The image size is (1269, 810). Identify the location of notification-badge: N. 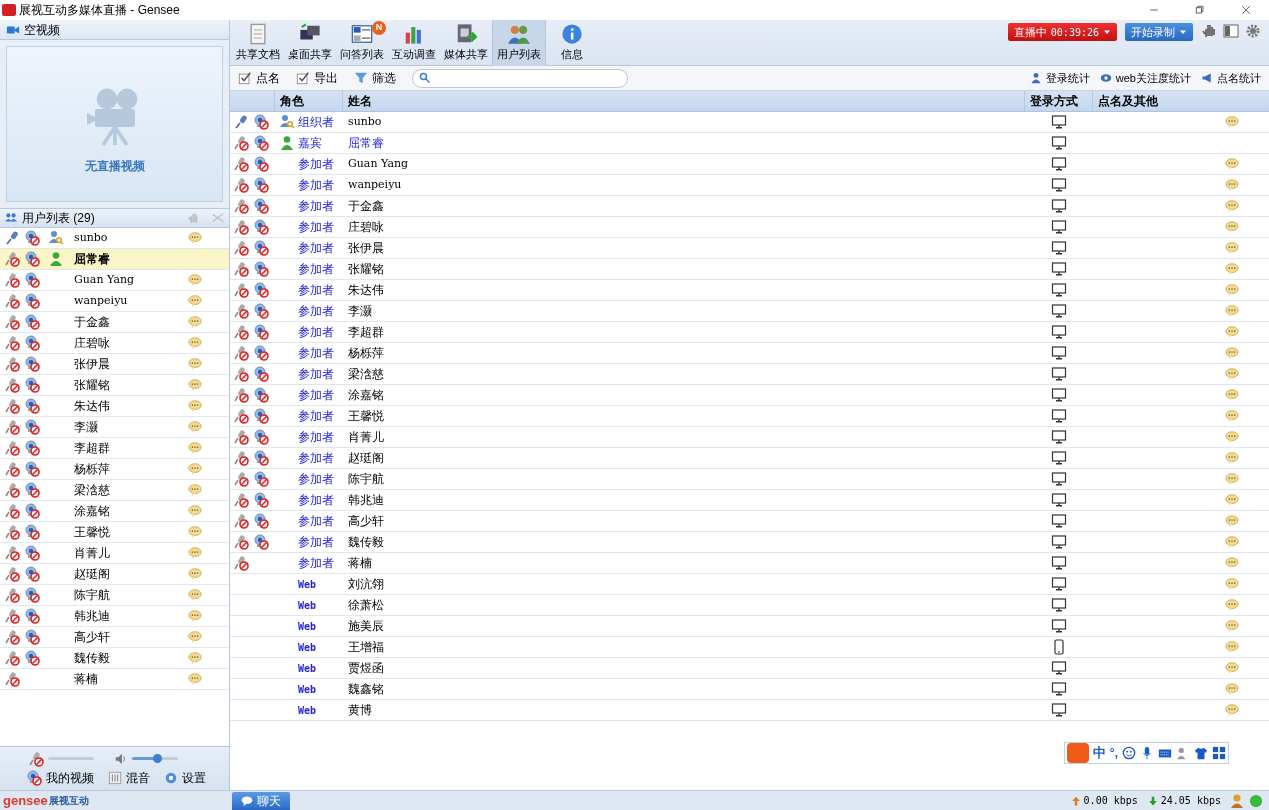
(379, 28).